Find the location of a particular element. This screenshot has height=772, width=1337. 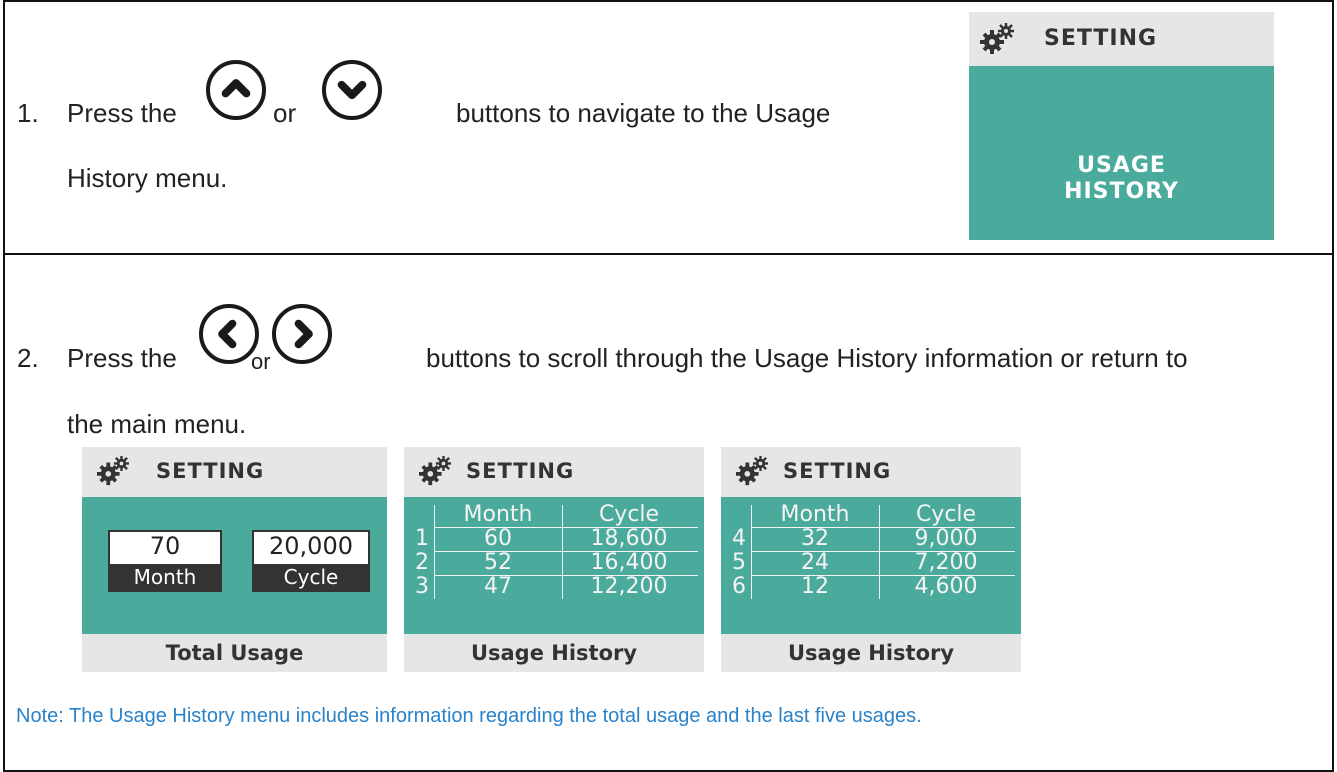

table-row: 2 52 16,400 is located at coordinates (554, 563).